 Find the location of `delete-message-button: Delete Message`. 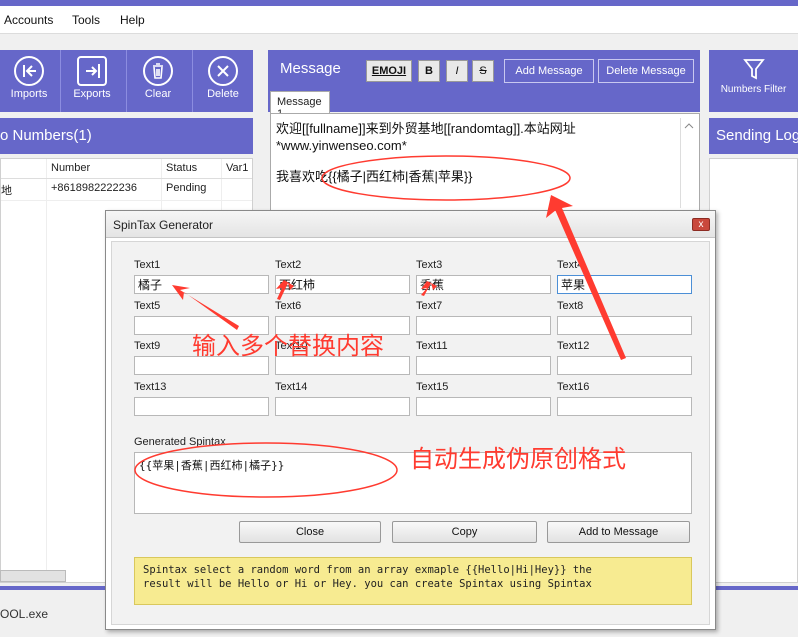

delete-message-button: Delete Message is located at coordinates (646, 71).